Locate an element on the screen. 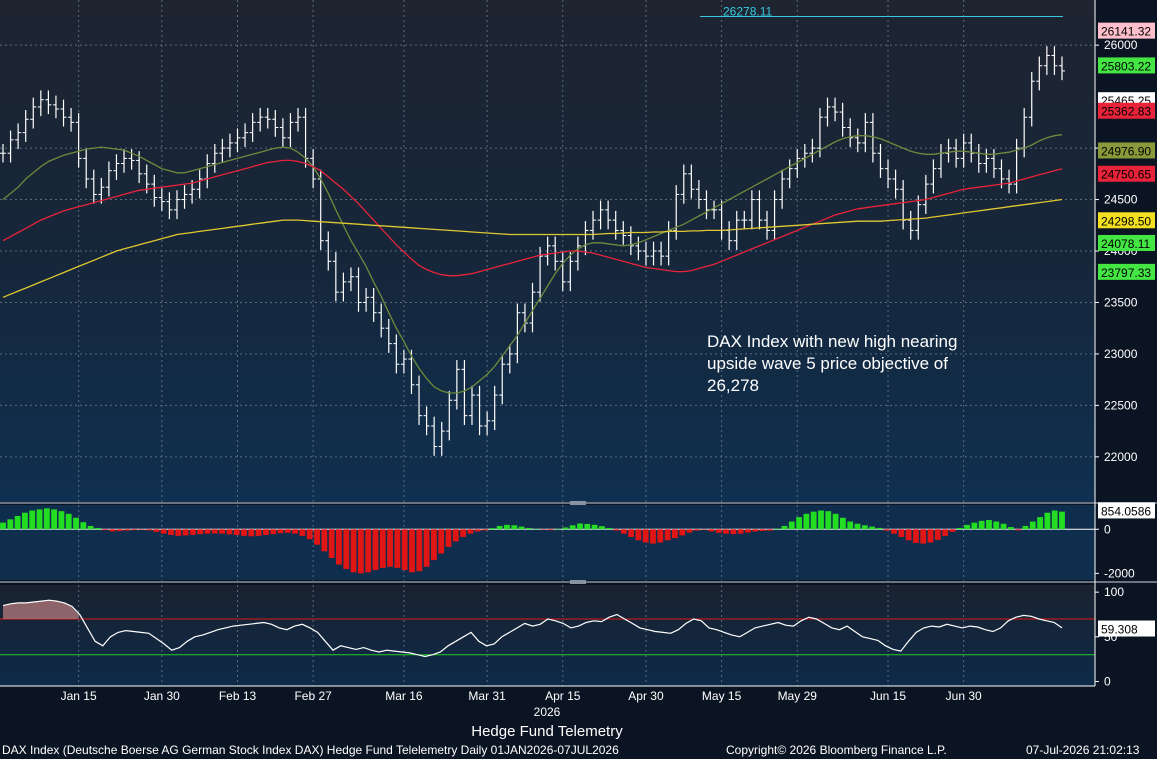 This screenshot has width=1157, height=759. x-tick-label: Jun 30 is located at coordinates (964, 696).